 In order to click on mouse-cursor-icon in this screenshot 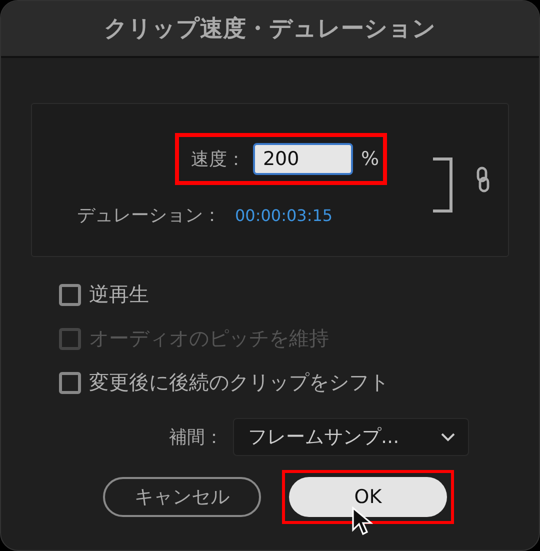, I will do `click(362, 521)`.